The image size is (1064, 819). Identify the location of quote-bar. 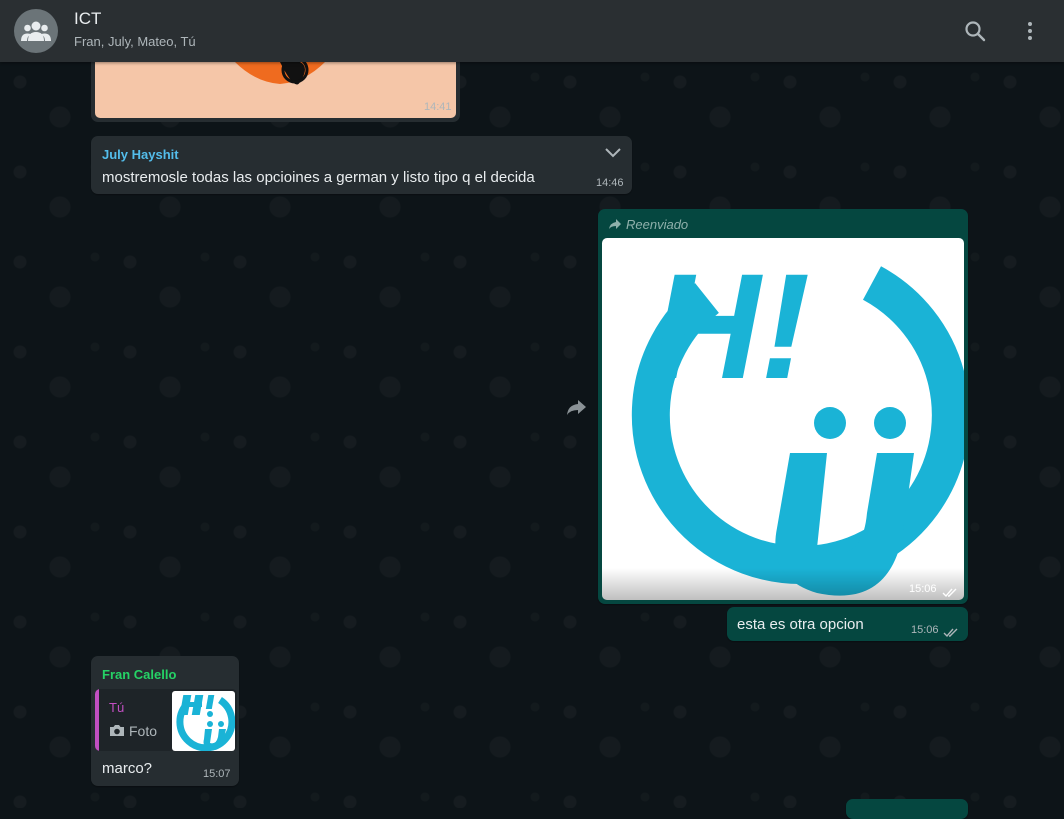
(97, 720).